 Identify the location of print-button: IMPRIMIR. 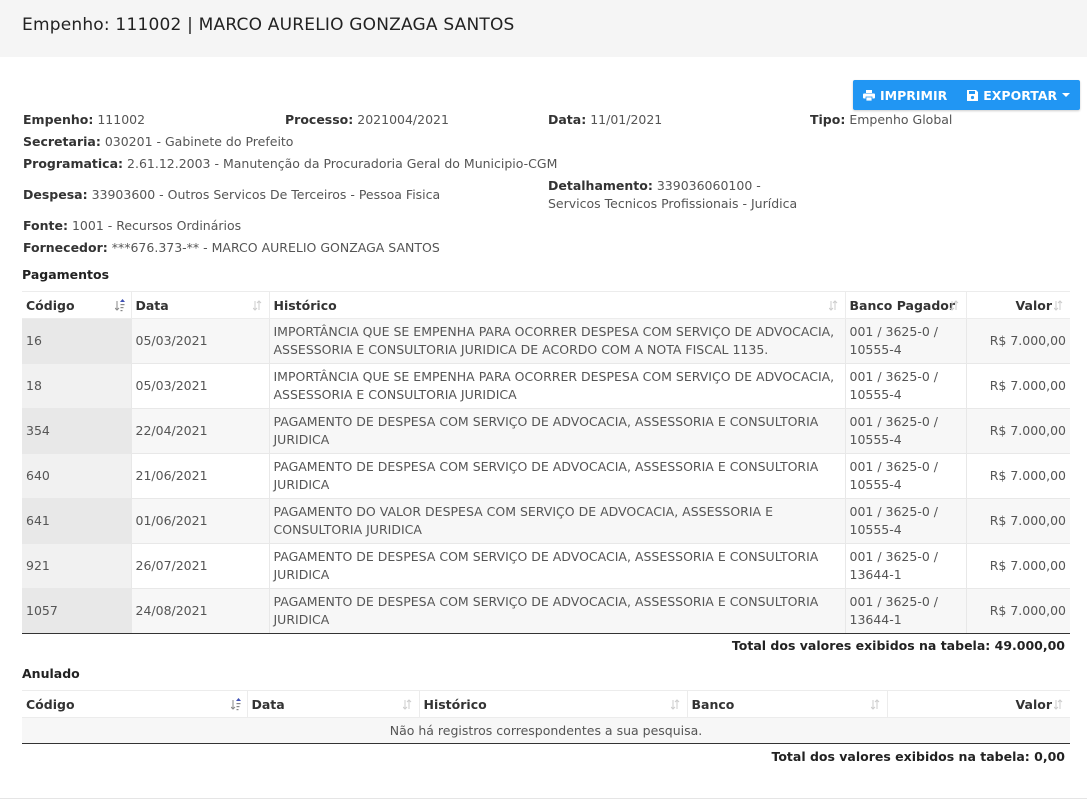
(905, 95).